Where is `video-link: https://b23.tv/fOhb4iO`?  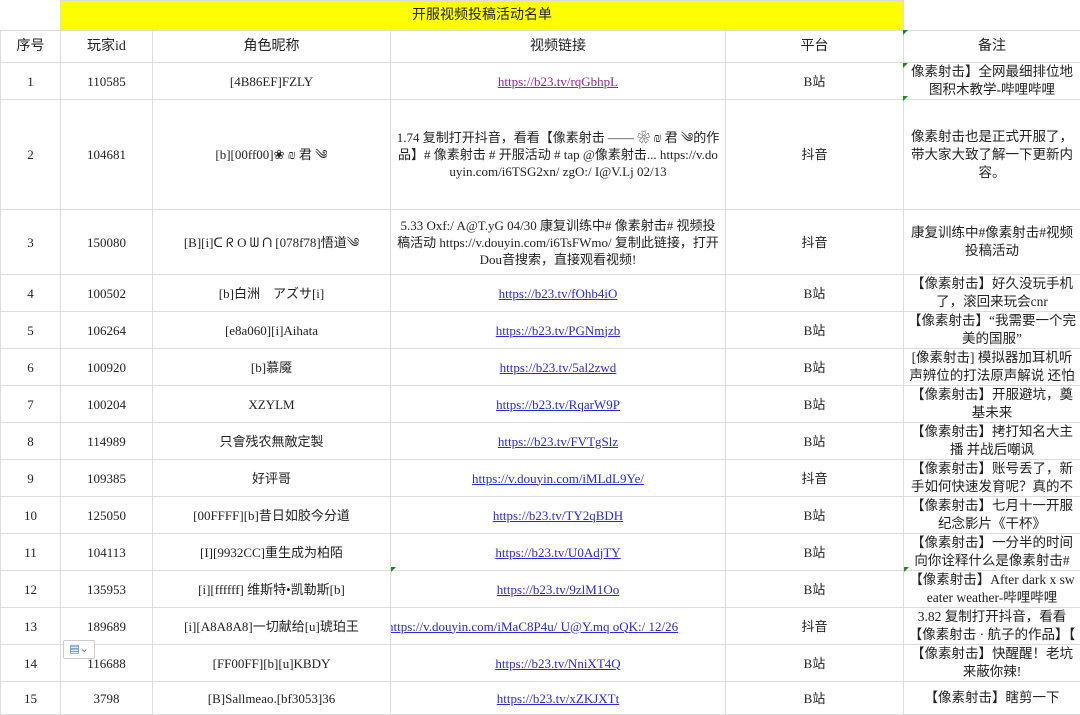
video-link: https://b23.tv/fOhb4iO is located at coordinates (558, 293).